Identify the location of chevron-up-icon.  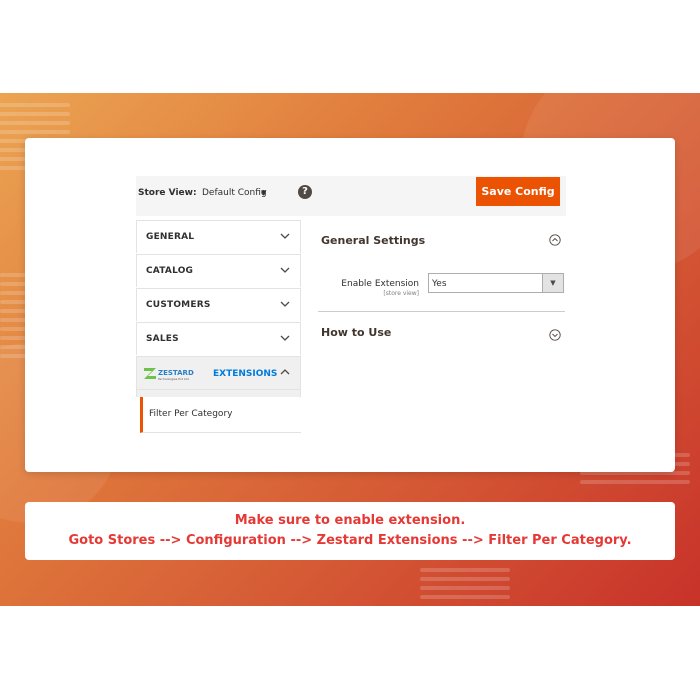
(285, 372).